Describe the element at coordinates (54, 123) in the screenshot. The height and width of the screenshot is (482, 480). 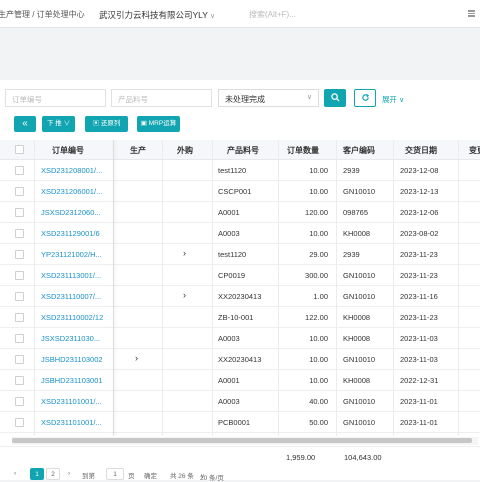
I see `push-down-label: 下 推` at that location.